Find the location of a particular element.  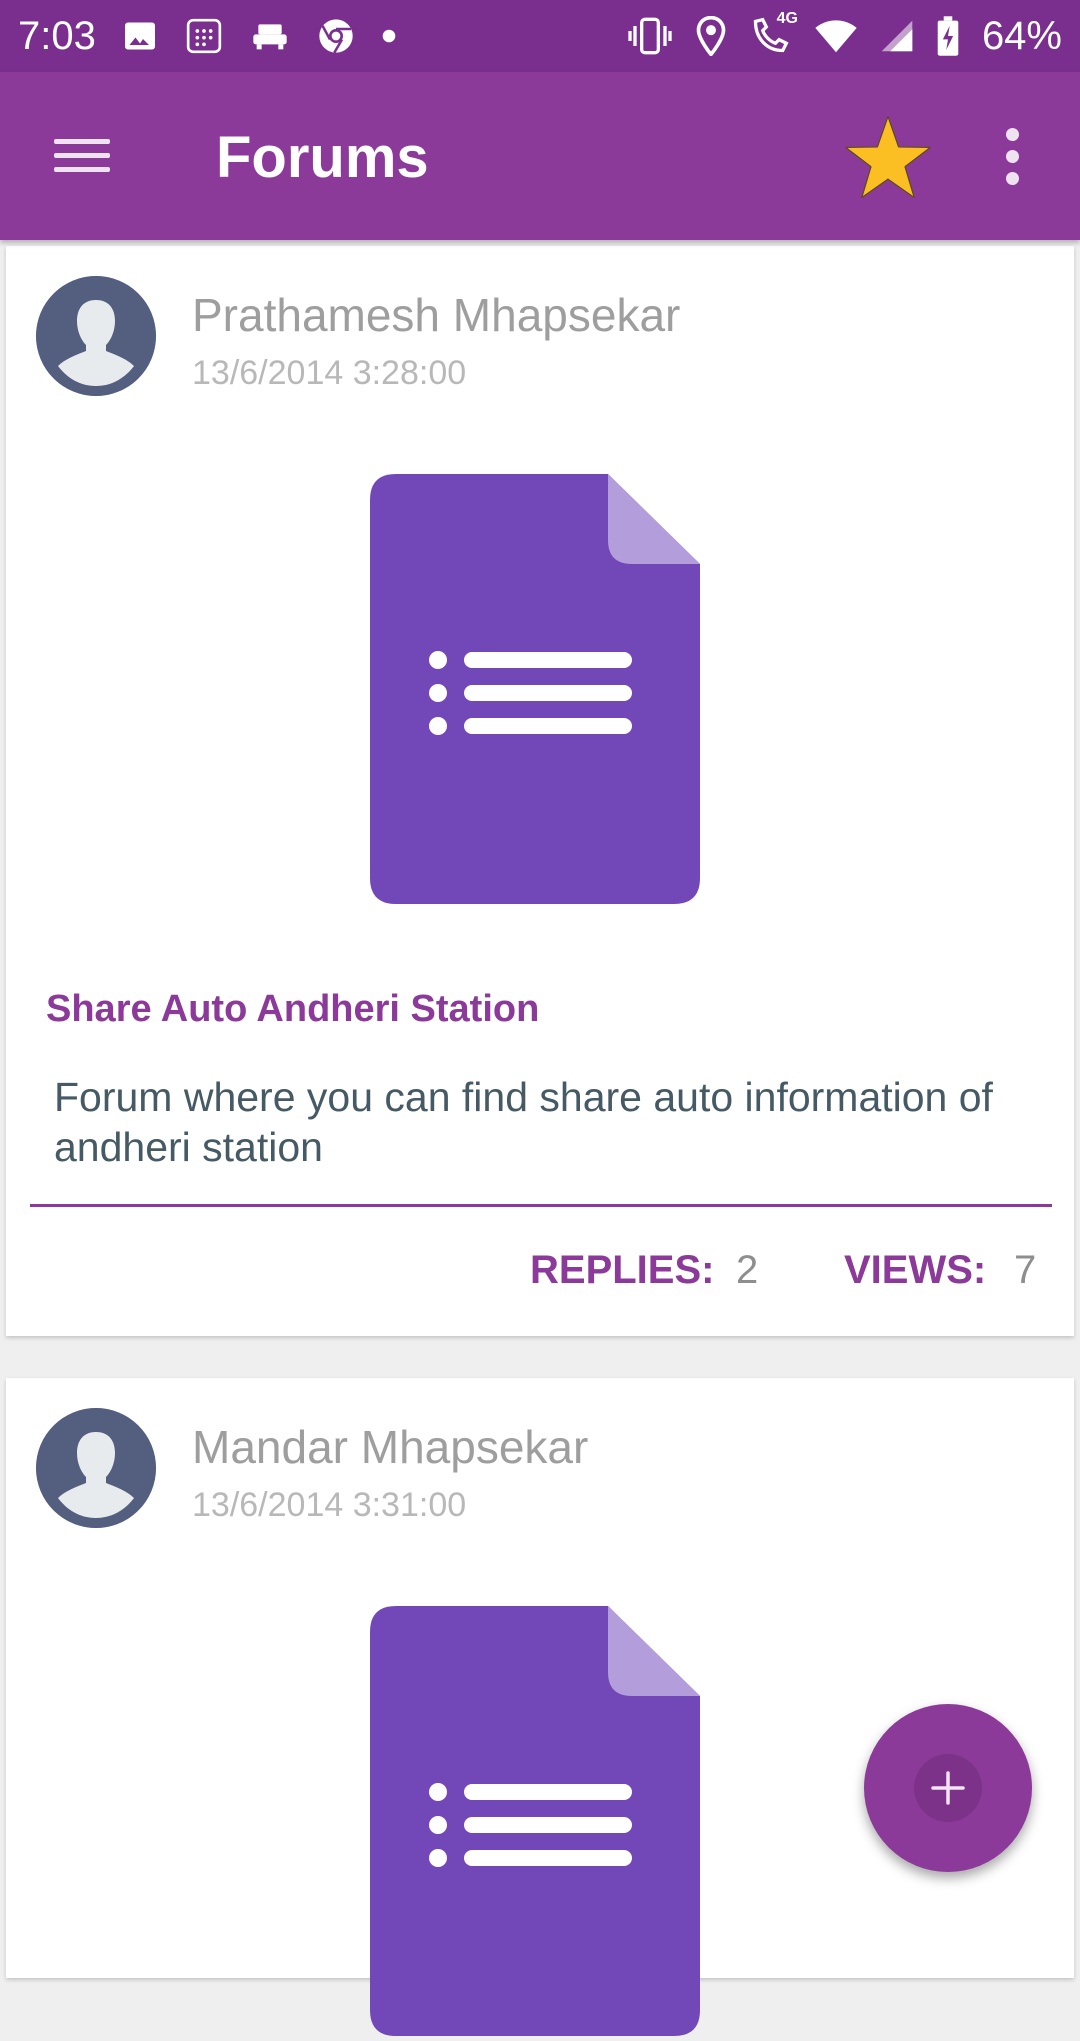

chrome-icon is located at coordinates (336, 36).